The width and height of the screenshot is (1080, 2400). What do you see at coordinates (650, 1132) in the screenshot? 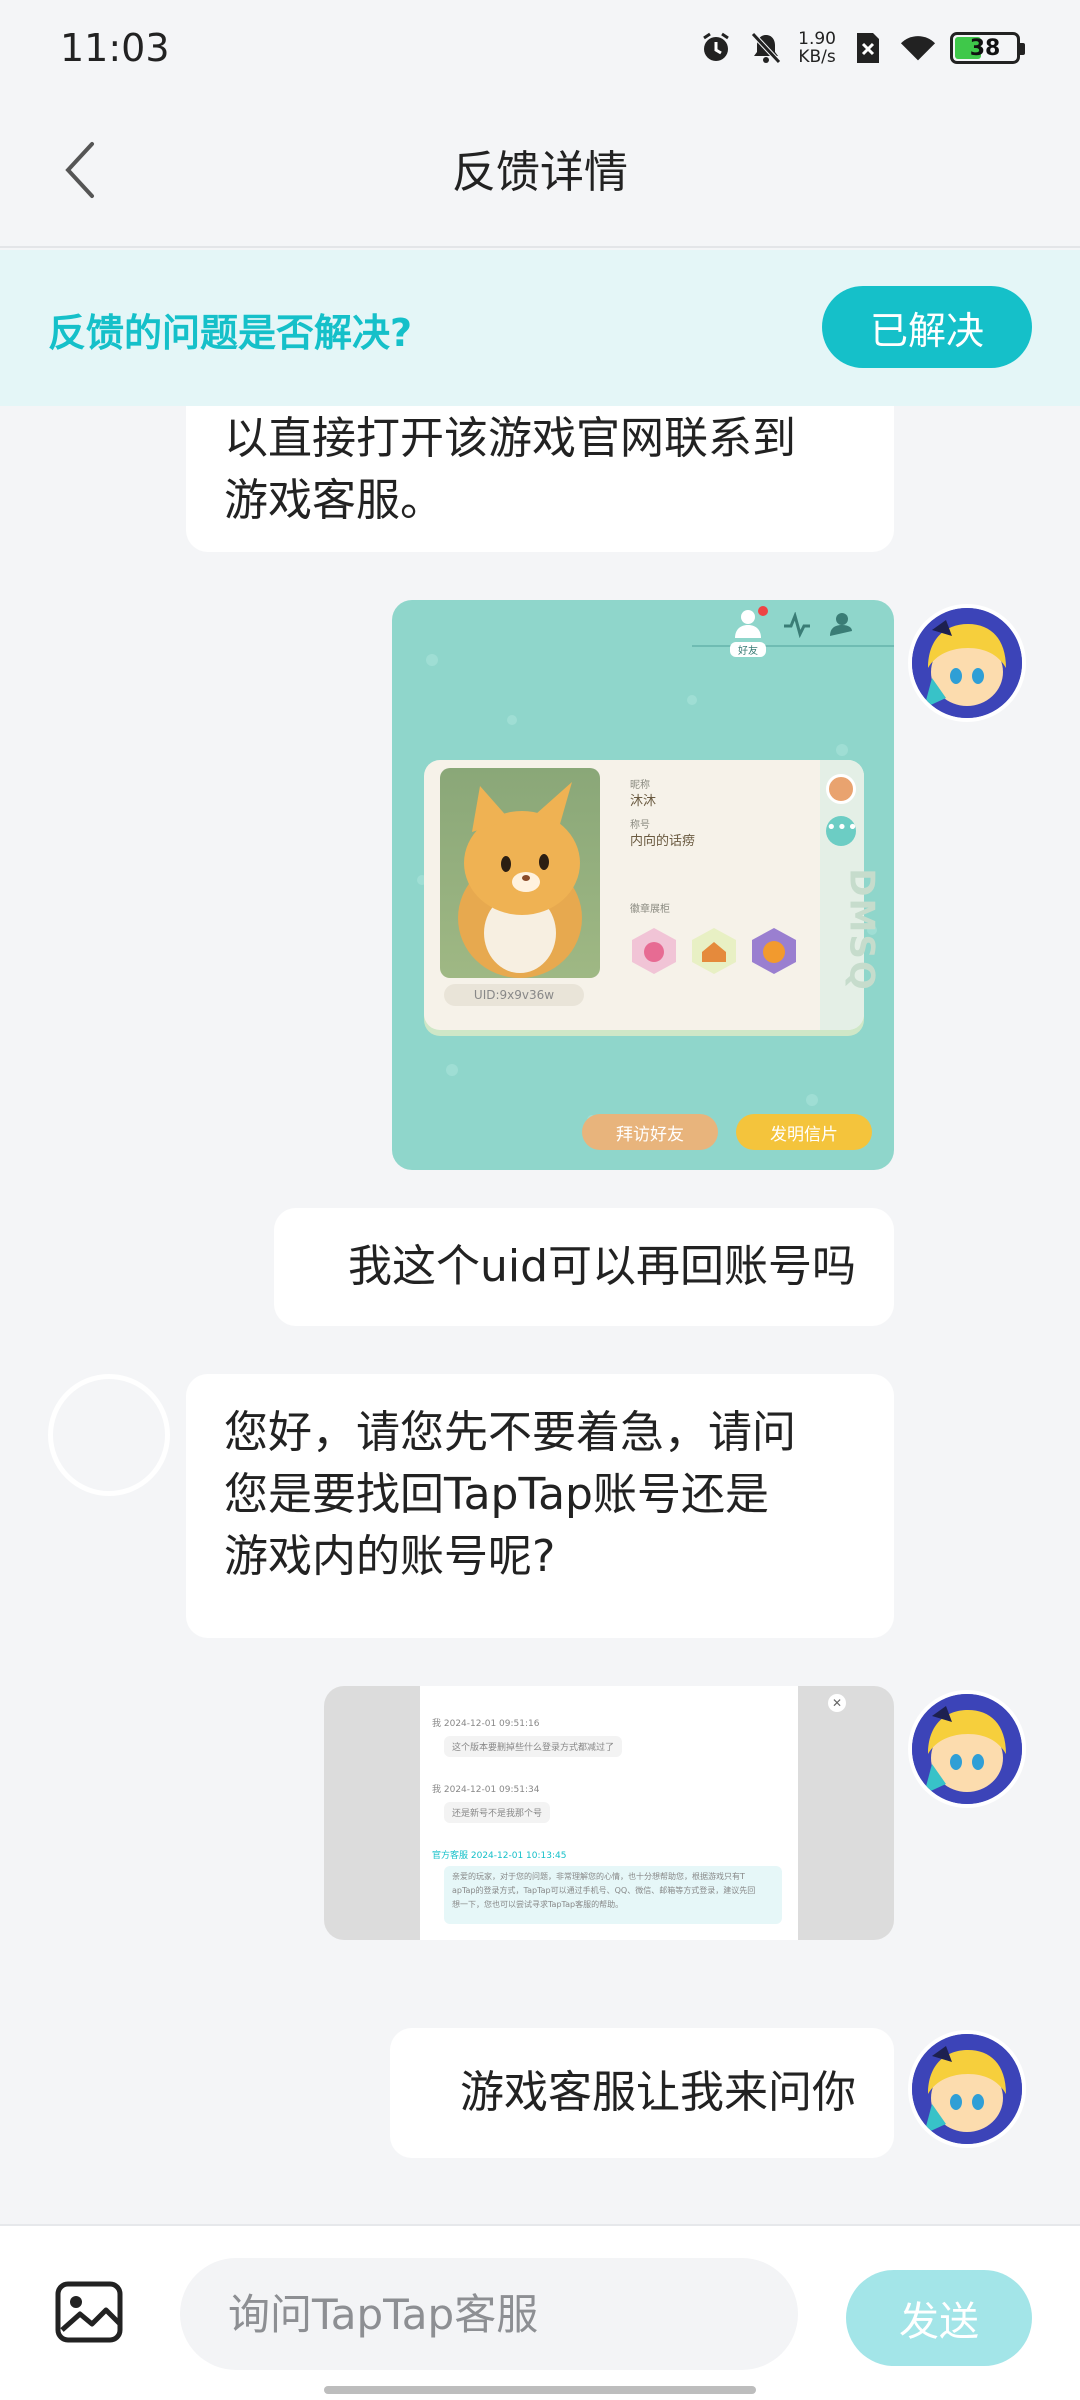
I see `visit-friend-button: 拜访好友` at bounding box center [650, 1132].